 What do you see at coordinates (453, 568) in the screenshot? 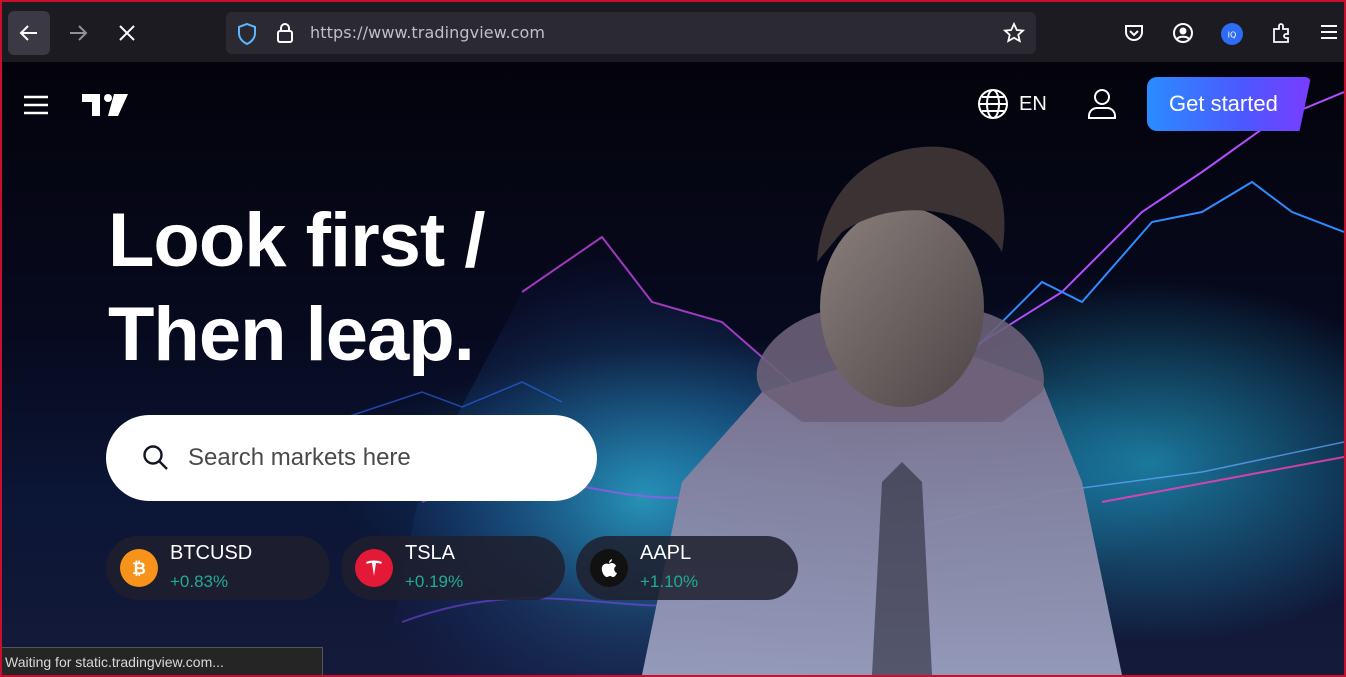
I see `ticker-tsla: TSLA +0.19%` at bounding box center [453, 568].